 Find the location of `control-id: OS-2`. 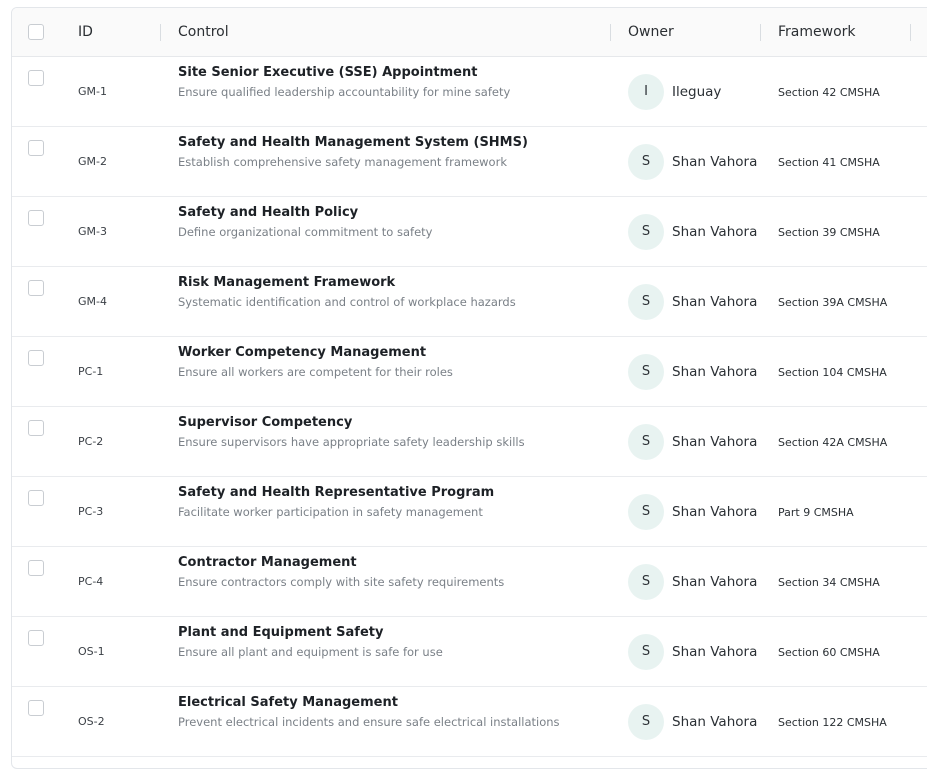

control-id: OS-2 is located at coordinates (91, 721).